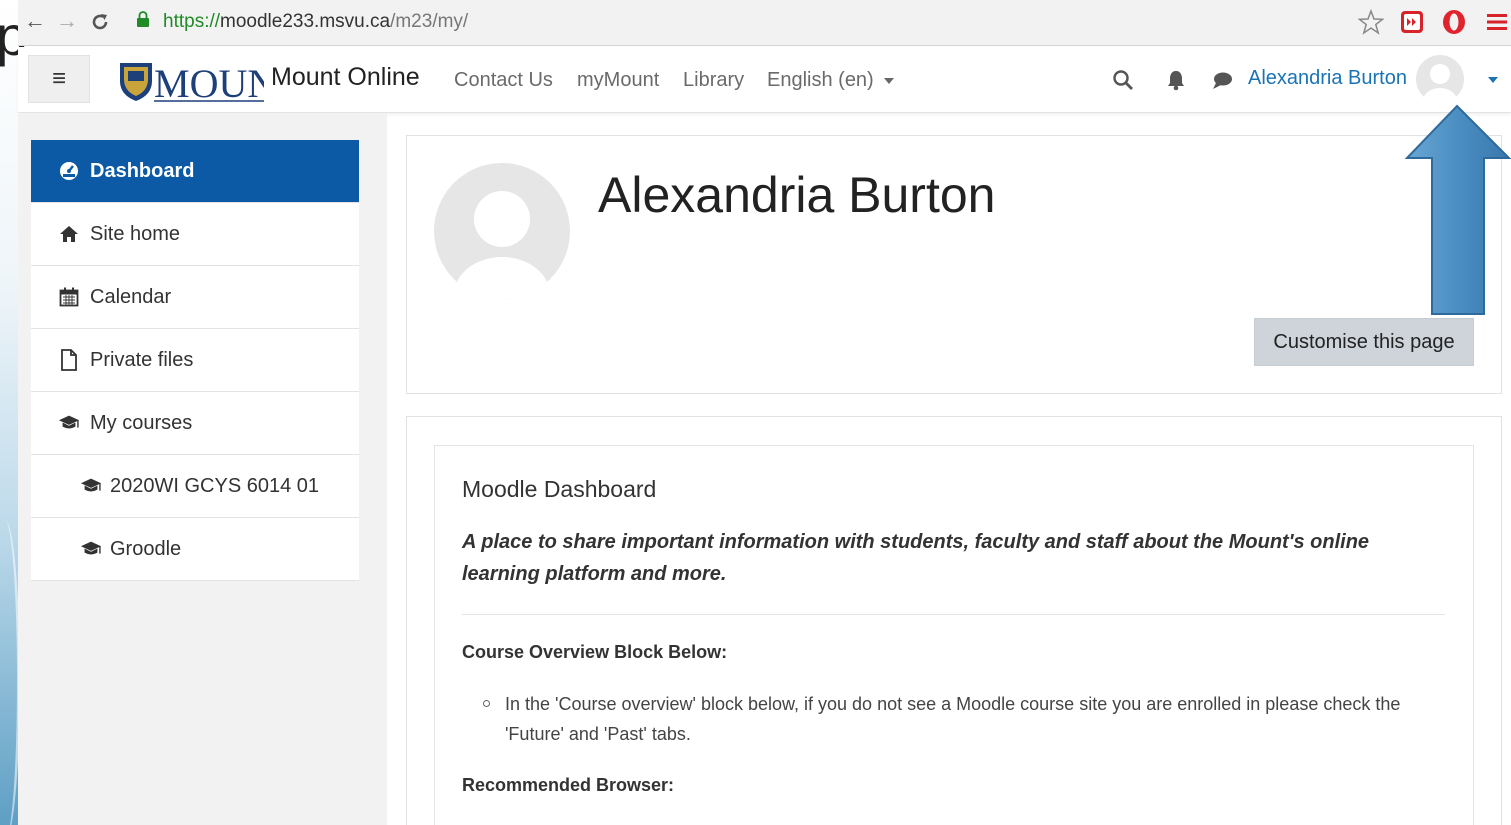  I want to click on nav-link-library: Library, so click(713, 80).